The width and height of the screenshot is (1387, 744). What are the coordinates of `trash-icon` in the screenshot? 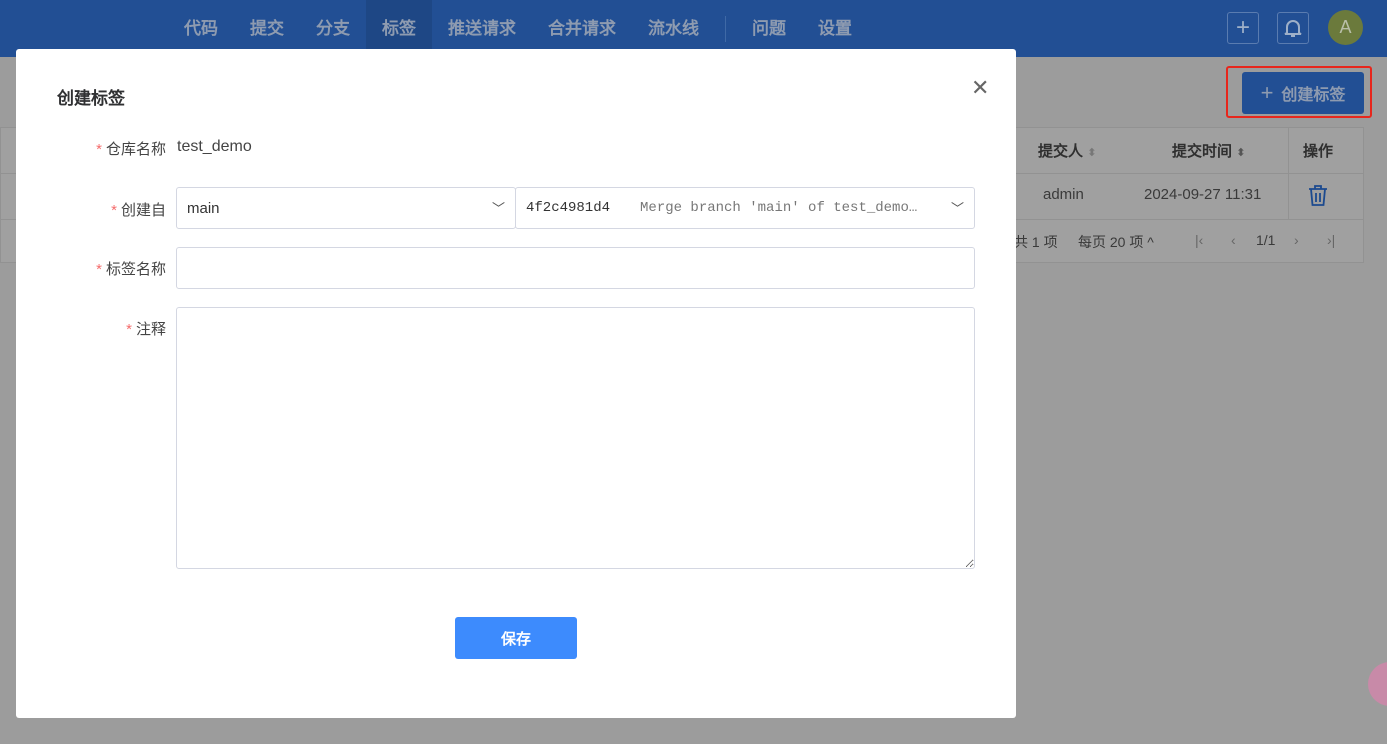 It's located at (1318, 196).